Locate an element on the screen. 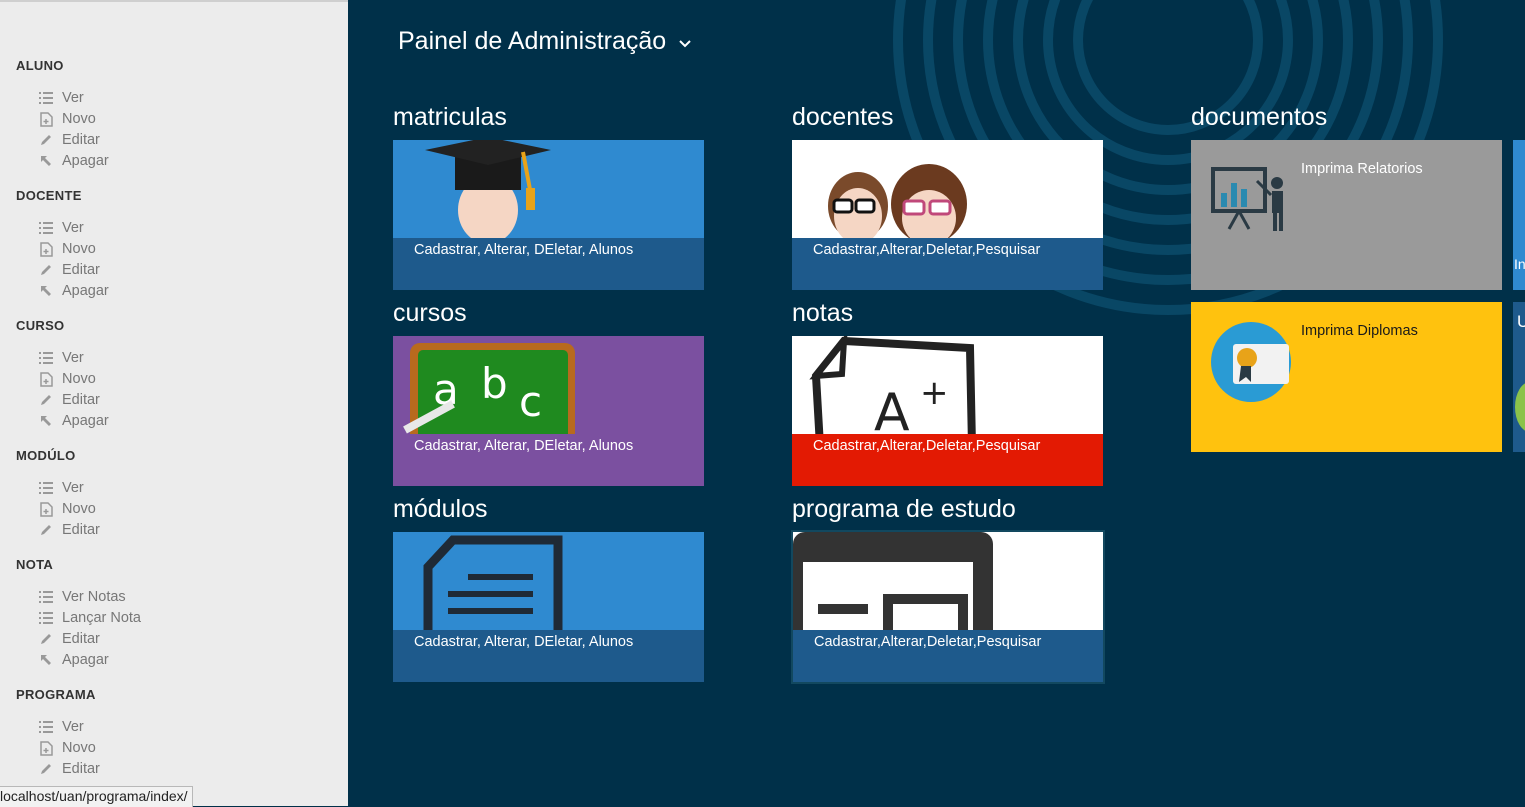  group-title-docentes: docentes is located at coordinates (843, 117).